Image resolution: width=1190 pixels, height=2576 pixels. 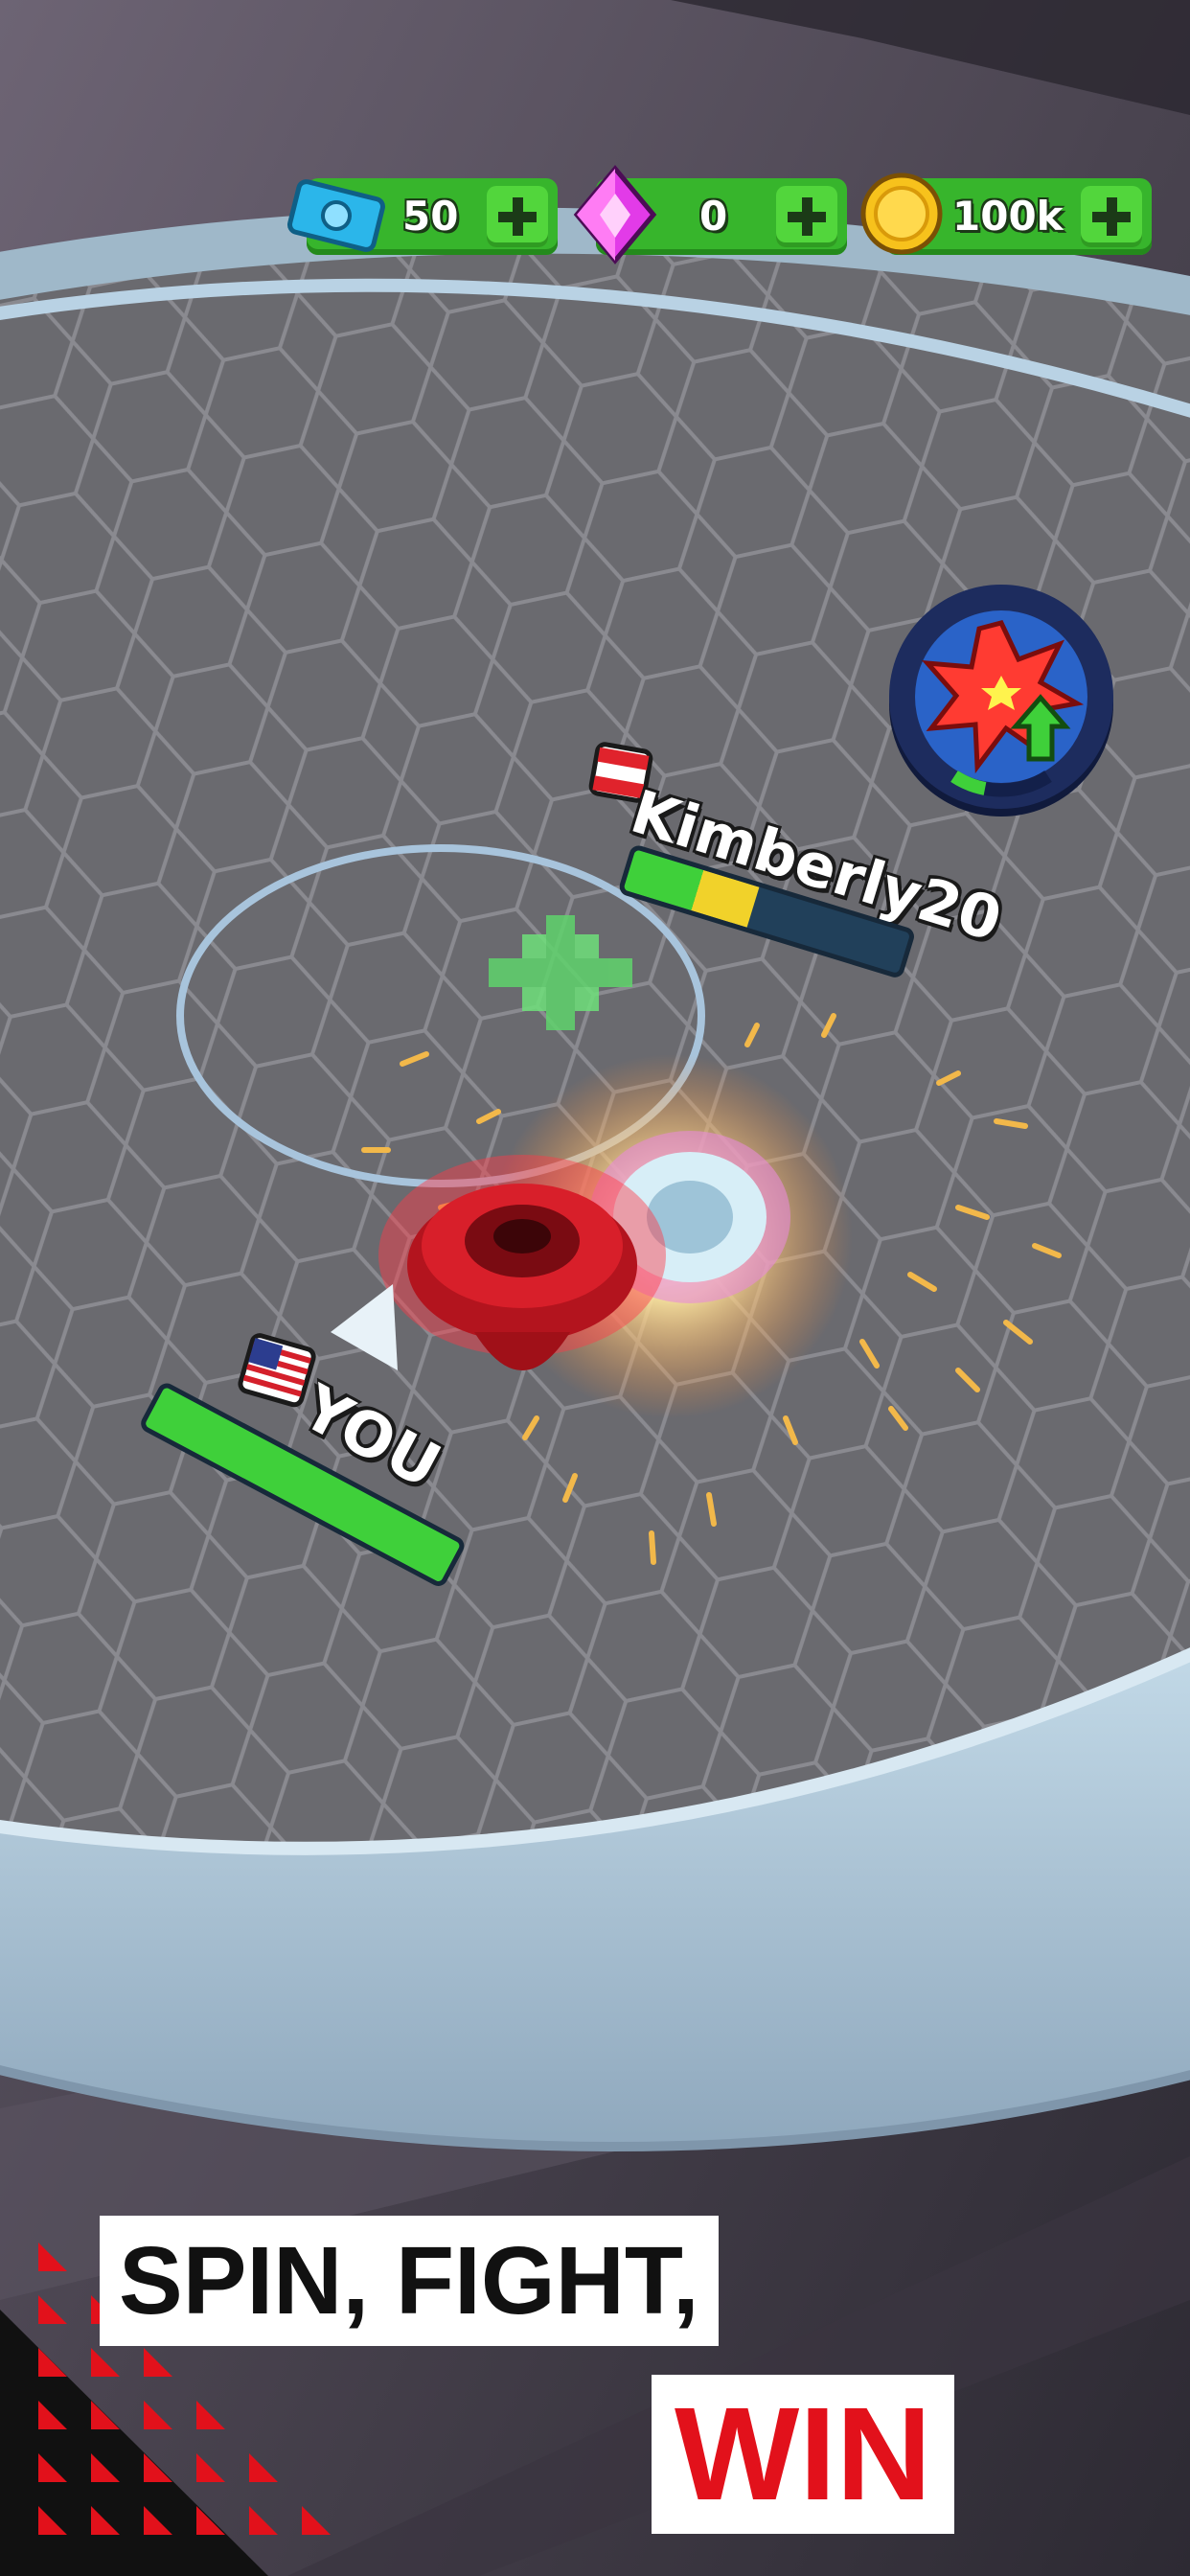 I want to click on ability-button, so click(x=1001, y=697).